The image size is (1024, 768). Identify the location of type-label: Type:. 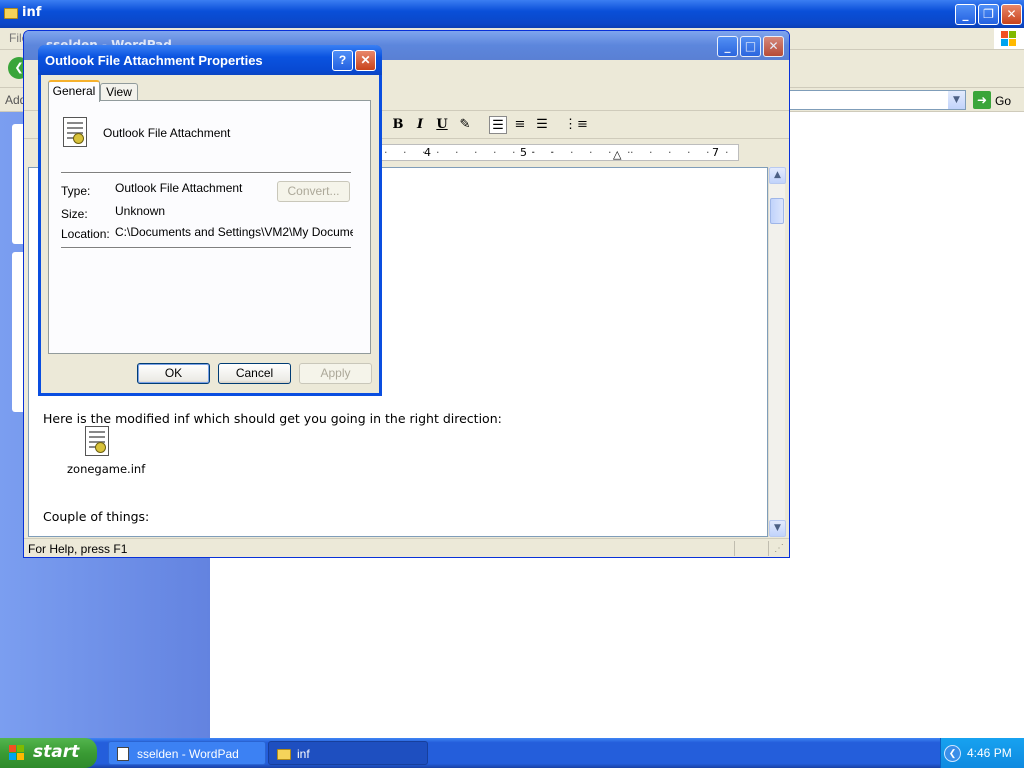
(76, 191).